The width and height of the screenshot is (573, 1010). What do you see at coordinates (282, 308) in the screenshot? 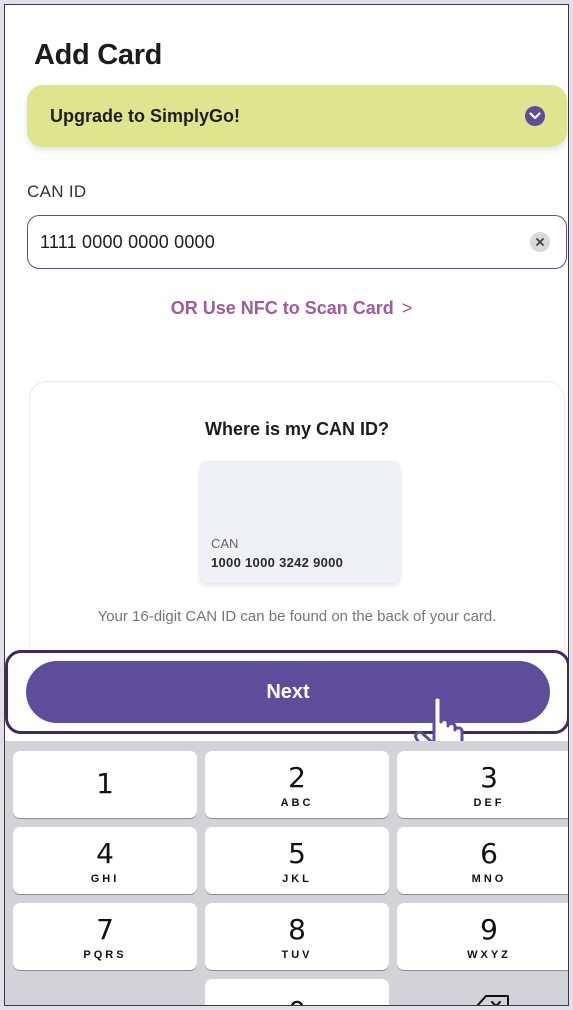
I see `nfc-scan-link-label: OR Use NFC to Scan Card` at bounding box center [282, 308].